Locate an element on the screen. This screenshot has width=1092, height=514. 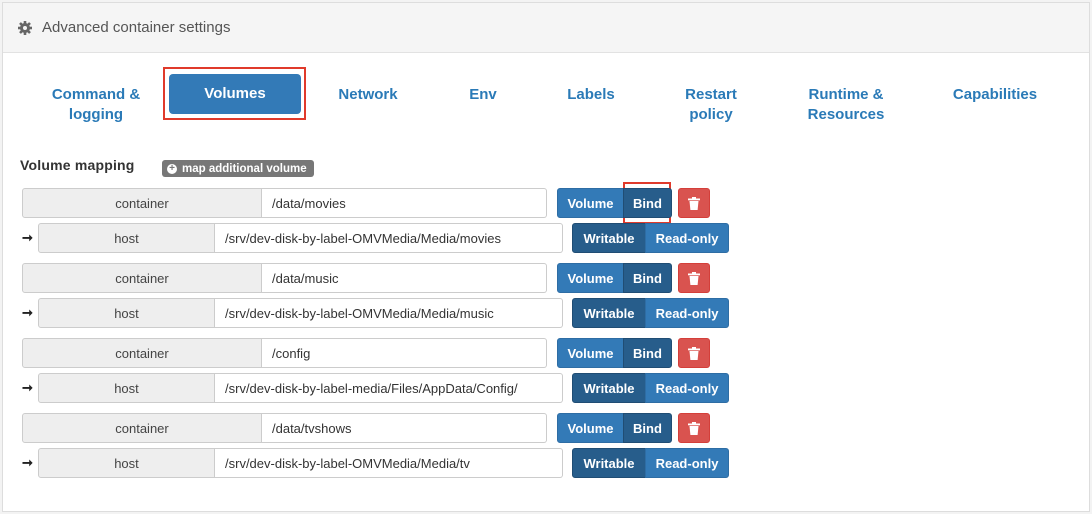
tab-label: Env is located at coordinates (483, 94).